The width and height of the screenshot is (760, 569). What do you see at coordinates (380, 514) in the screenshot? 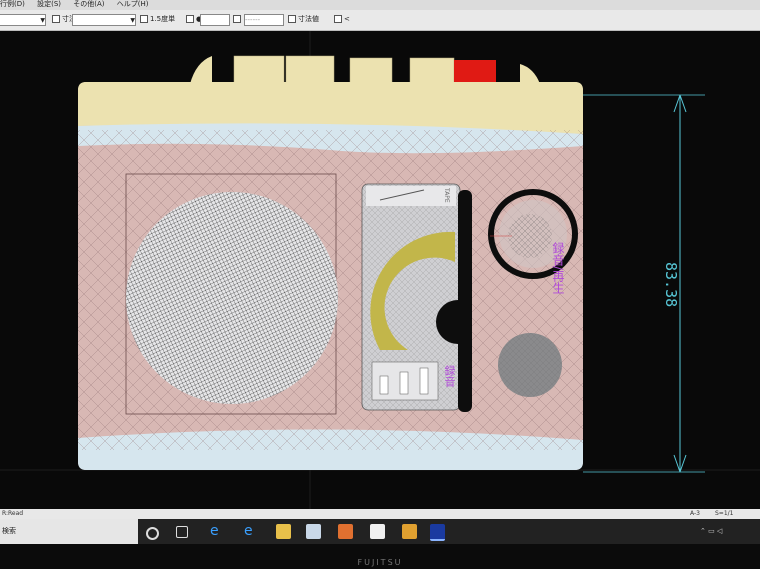
I see `status-bar: R:Read A-3 S=1/1` at bounding box center [380, 514].